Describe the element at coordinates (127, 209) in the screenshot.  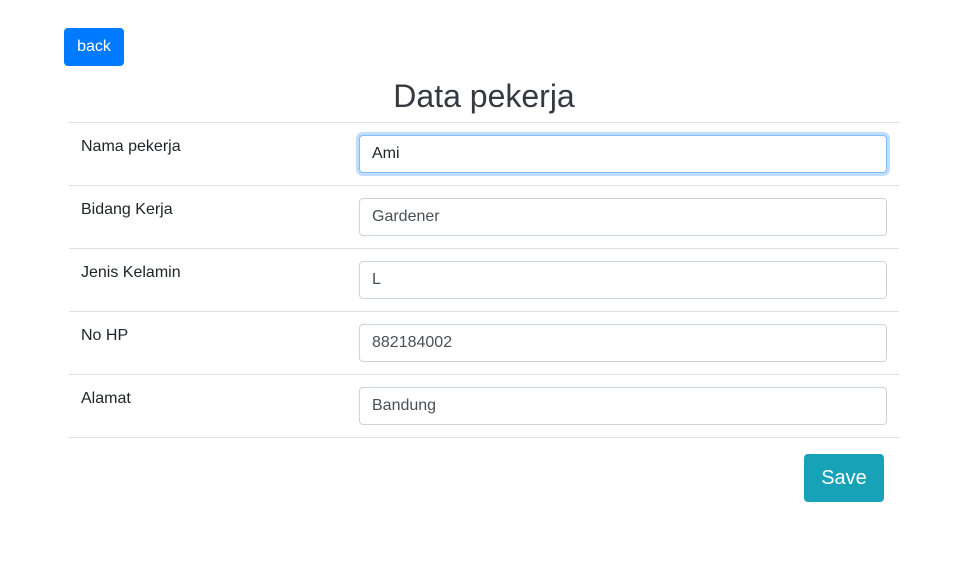
I see `field-label-bidang-kerja: Bidang Kerja` at that location.